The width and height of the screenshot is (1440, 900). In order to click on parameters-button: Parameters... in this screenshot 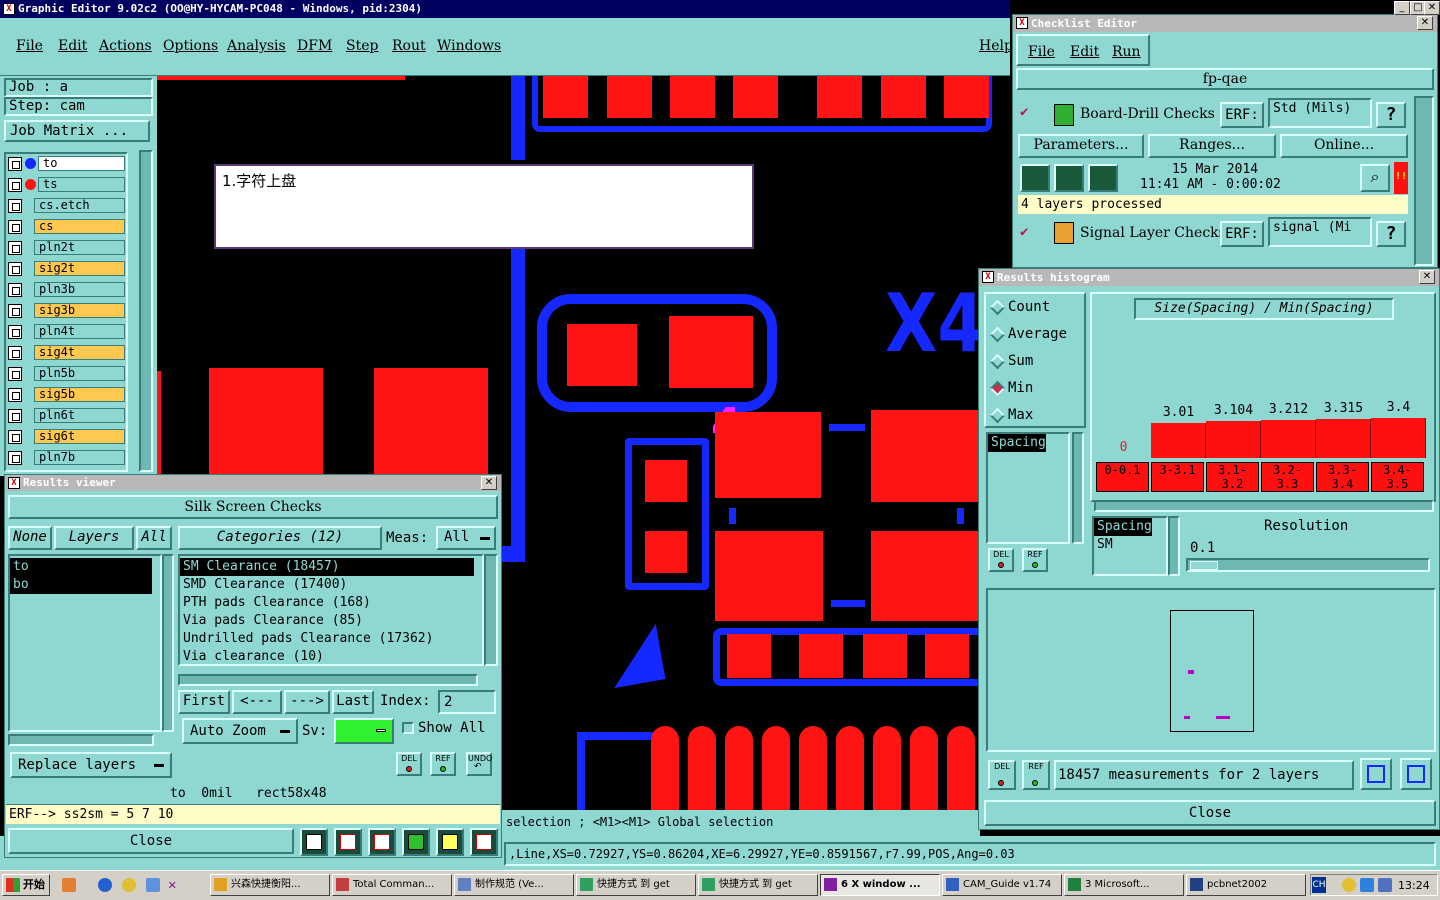, I will do `click(1081, 146)`.